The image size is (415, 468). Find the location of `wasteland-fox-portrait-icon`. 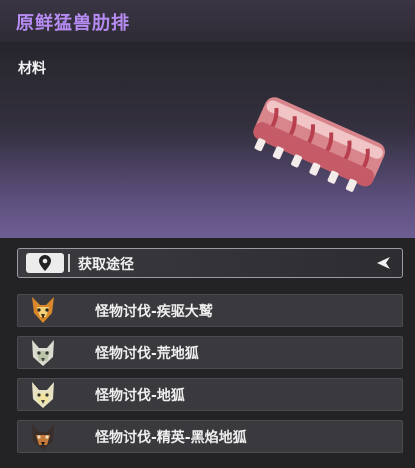

wasteland-fox-portrait-icon is located at coordinates (43, 353).